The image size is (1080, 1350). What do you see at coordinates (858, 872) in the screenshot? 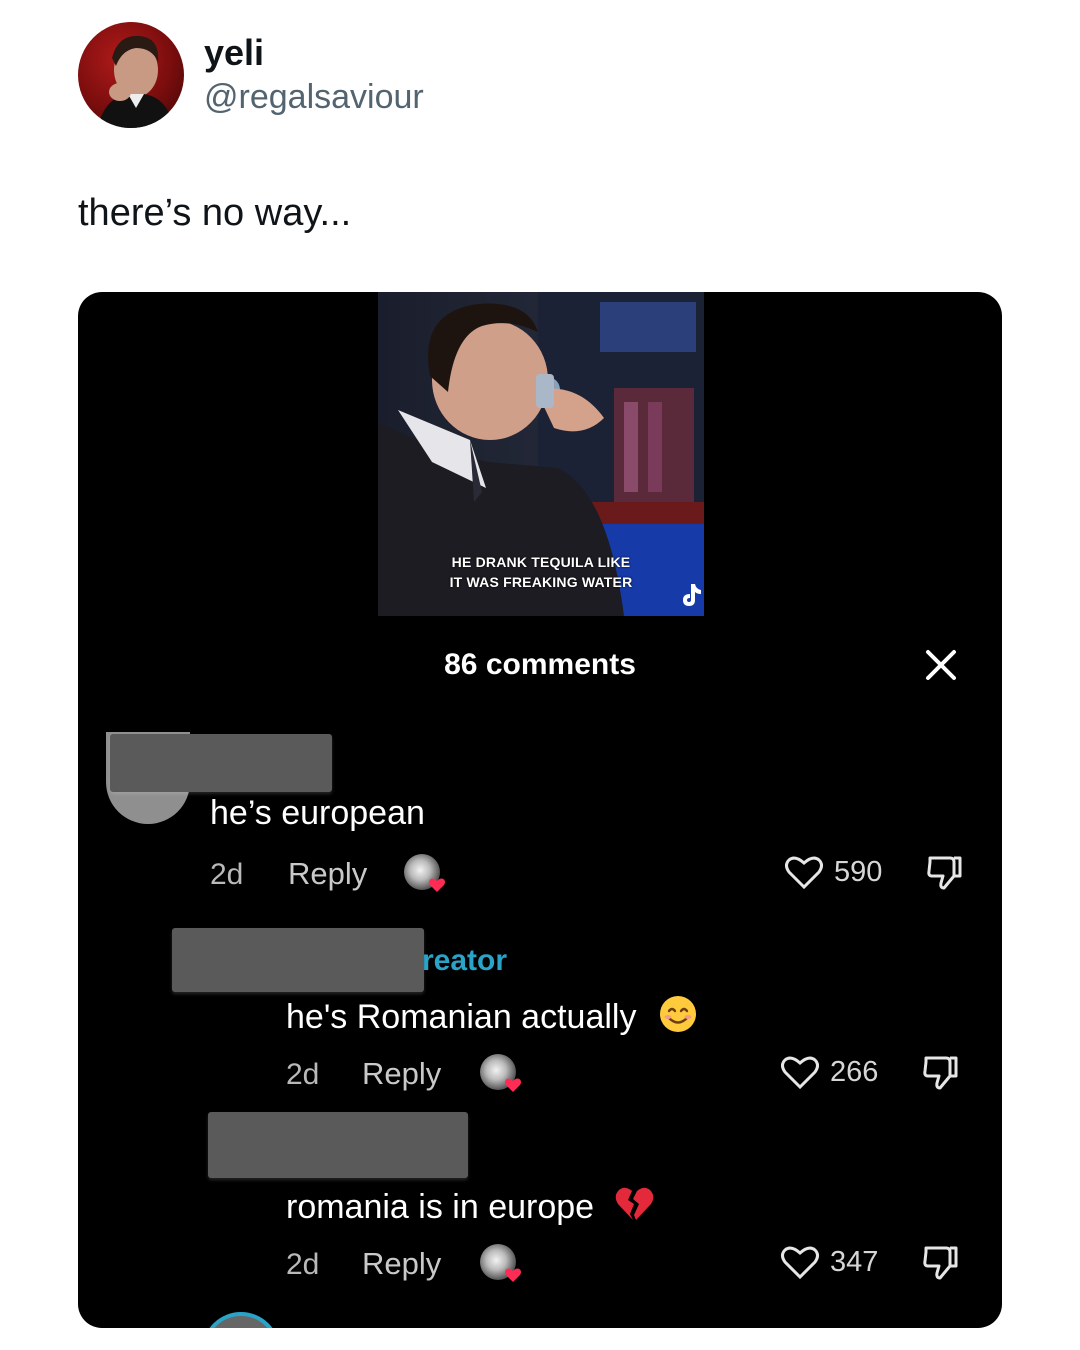
I see `like-count: 590` at bounding box center [858, 872].